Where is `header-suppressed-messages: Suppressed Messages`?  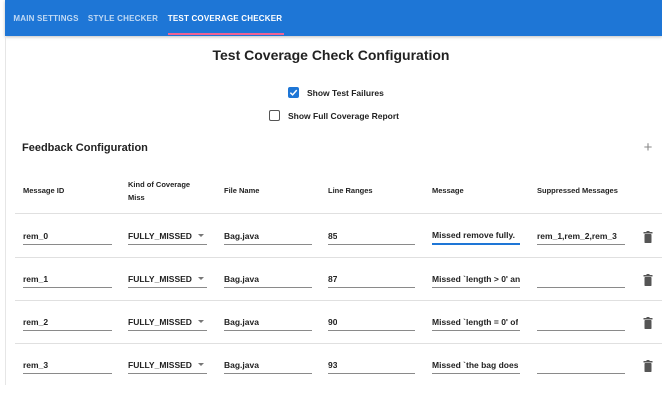
header-suppressed-messages: Suppressed Messages is located at coordinates (577, 190).